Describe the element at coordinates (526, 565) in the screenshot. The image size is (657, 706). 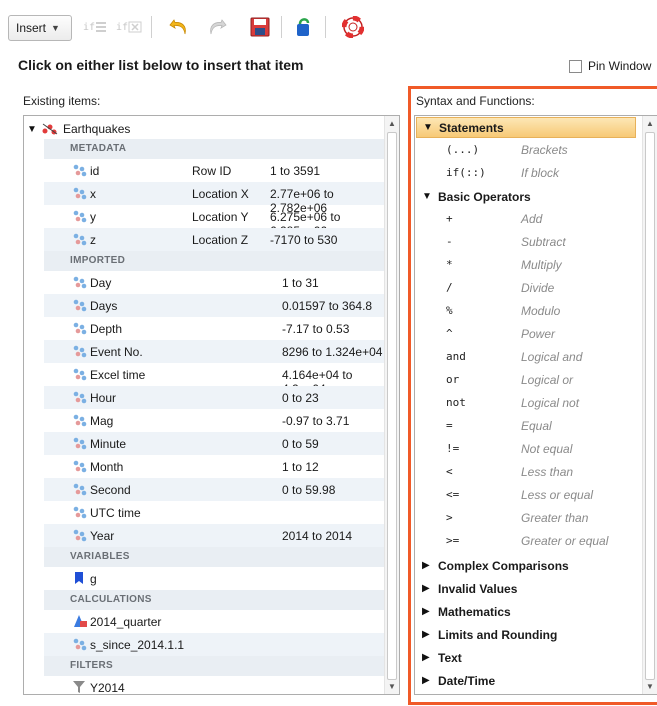
I see `category-complex-comparisons: ▶ Complex Comparisons` at that location.